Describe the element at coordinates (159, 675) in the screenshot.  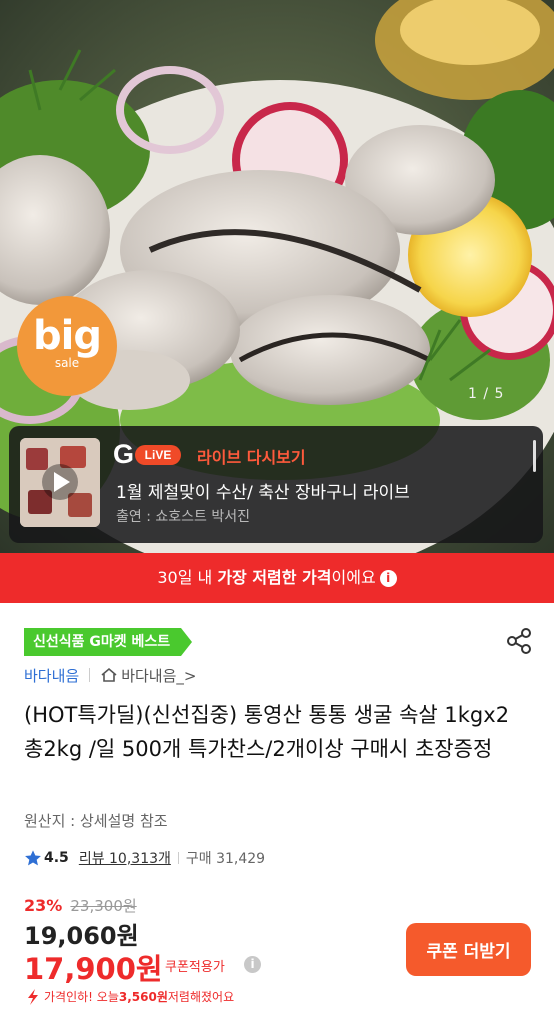
I see `shop-name: 바다내음_>` at that location.